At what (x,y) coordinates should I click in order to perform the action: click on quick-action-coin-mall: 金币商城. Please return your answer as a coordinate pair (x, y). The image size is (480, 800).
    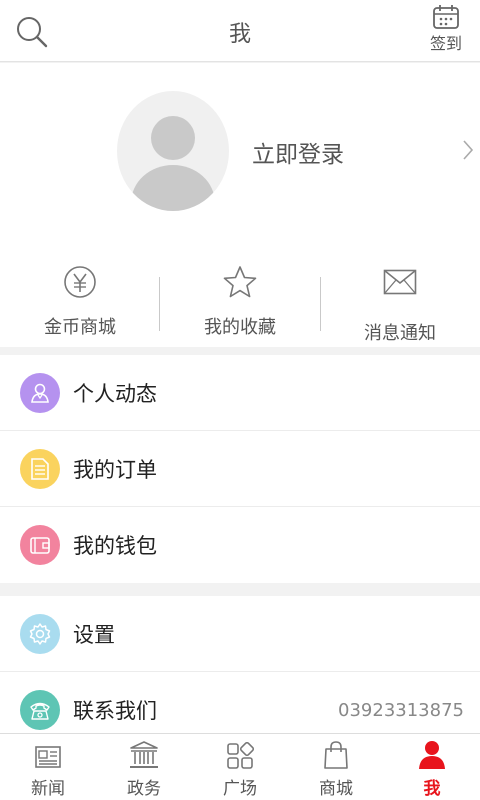
    Looking at the image, I should click on (80, 298).